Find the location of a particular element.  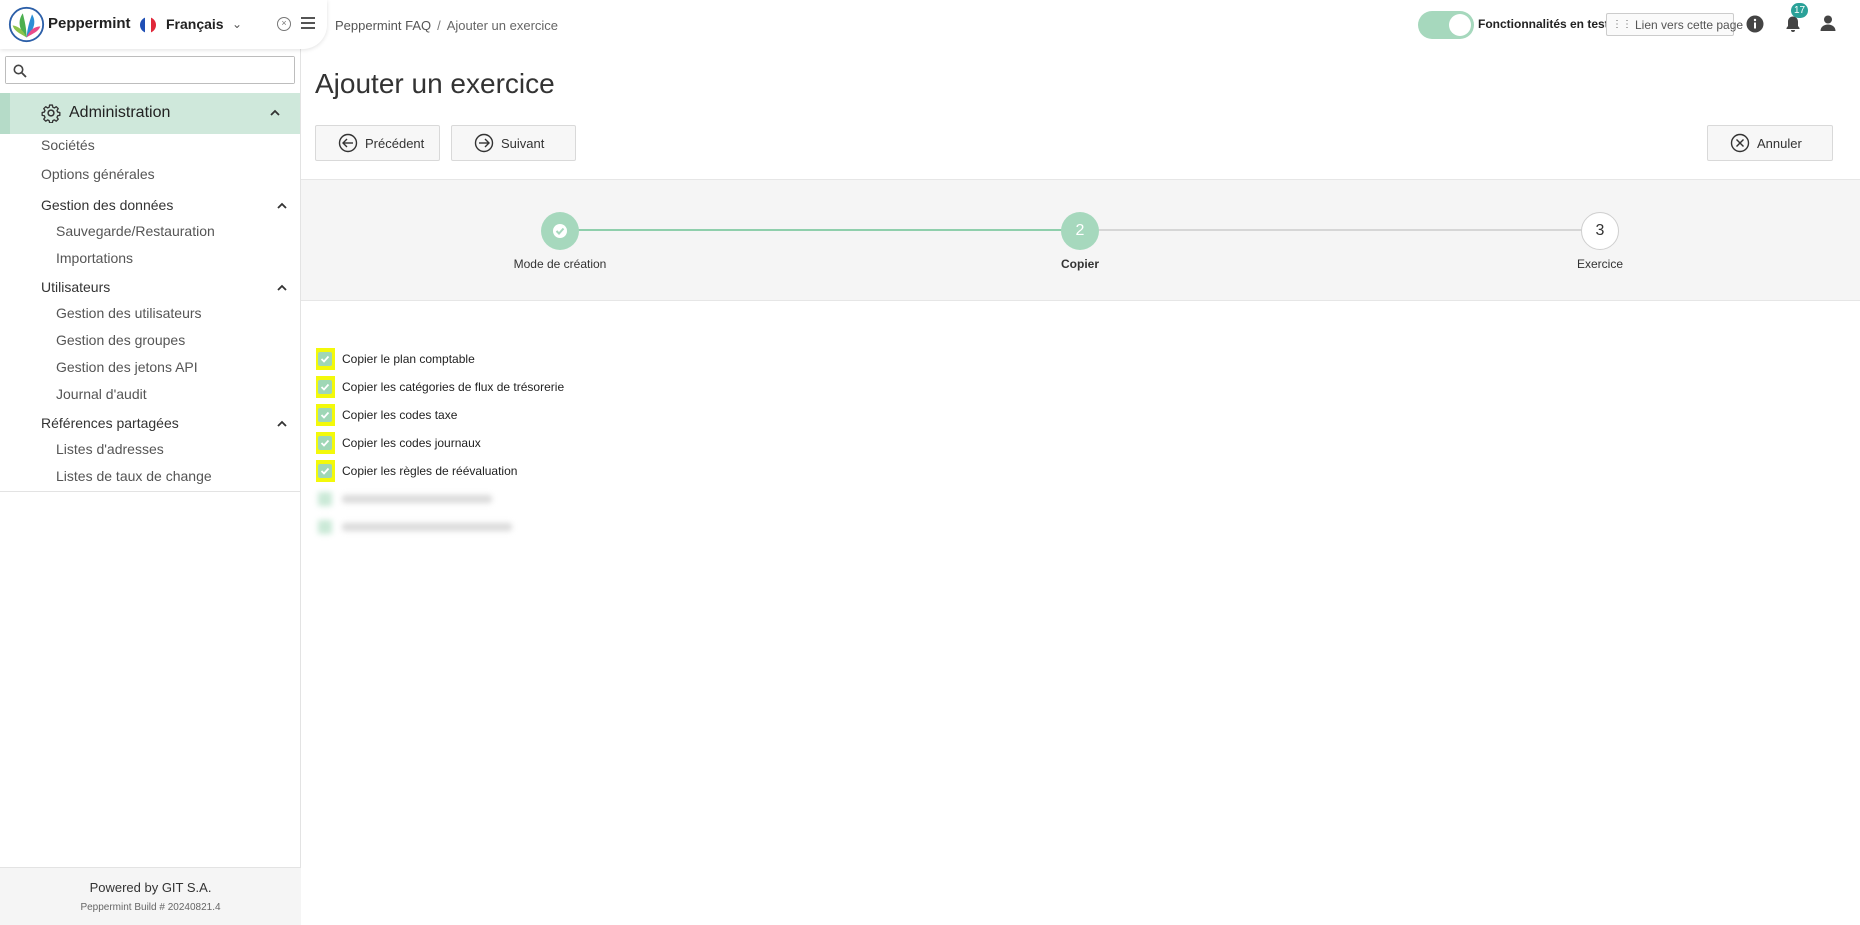

step-2-label: Copier is located at coordinates (1080, 264).